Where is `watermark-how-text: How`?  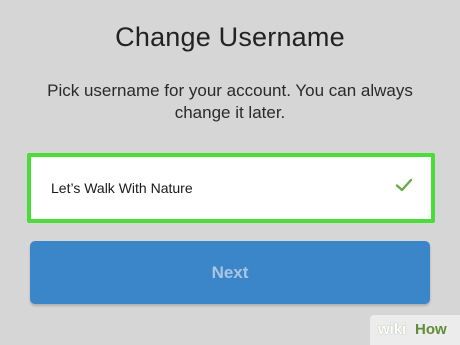
watermark-how-text: How is located at coordinates (431, 329).